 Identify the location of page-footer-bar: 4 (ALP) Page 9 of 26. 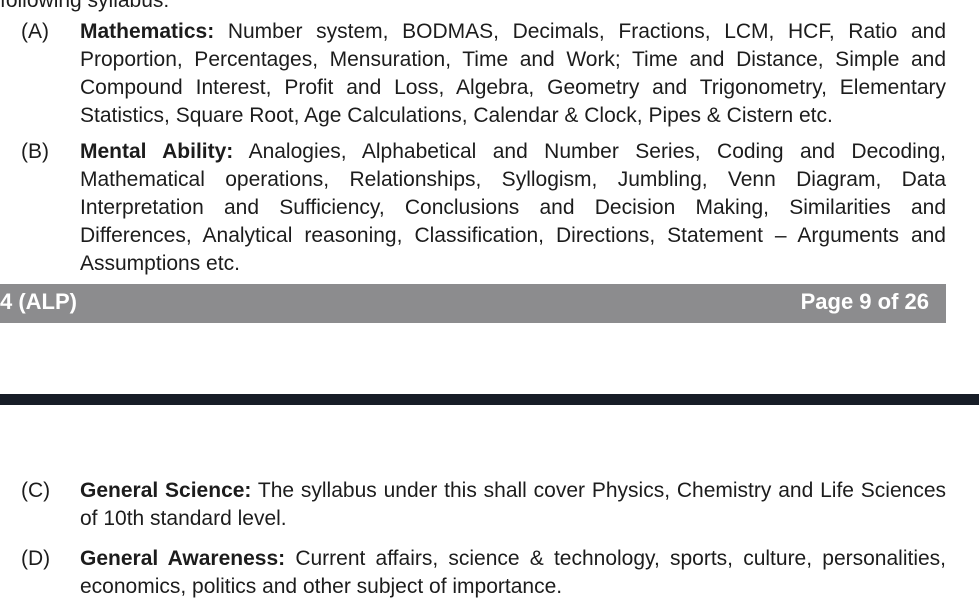
(473, 303).